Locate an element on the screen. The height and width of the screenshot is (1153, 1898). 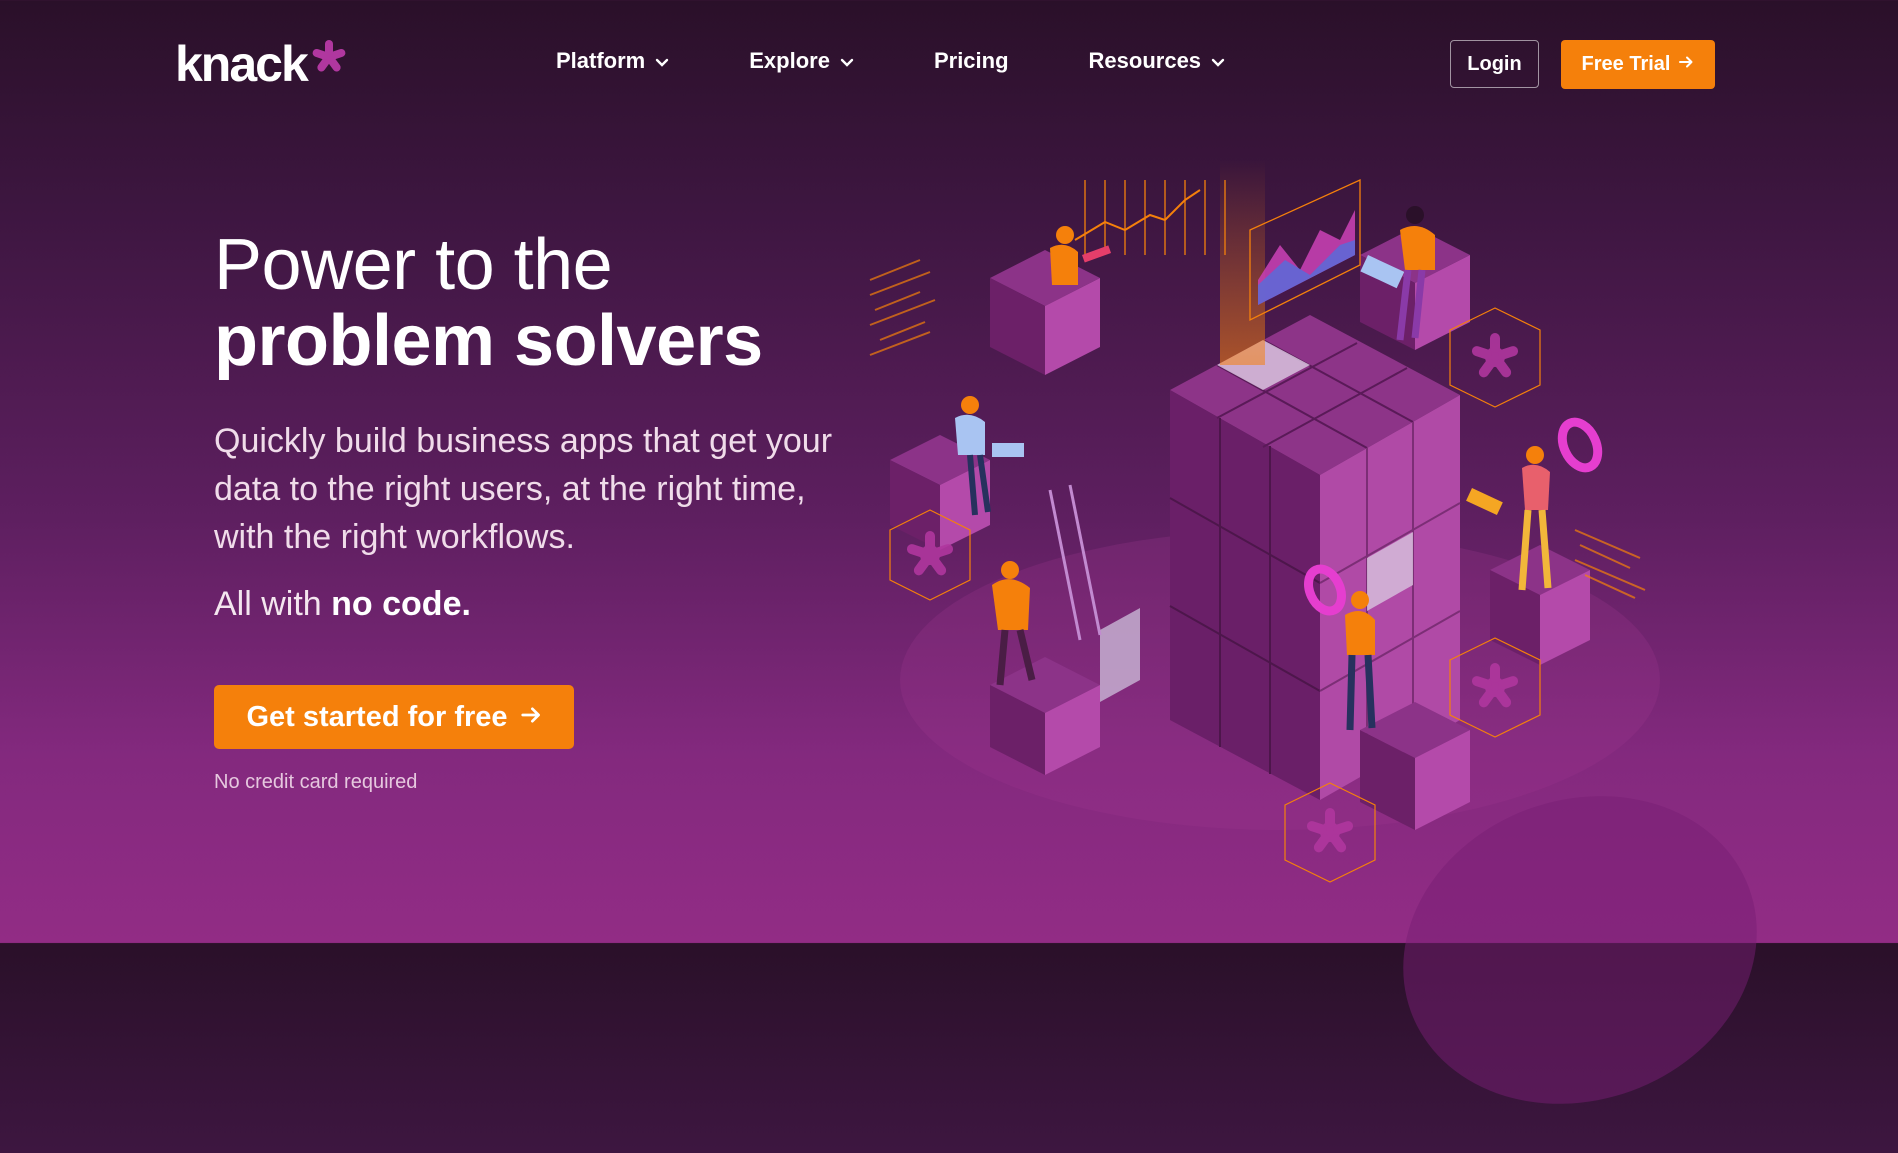
no-credit-card-note: No credit card required is located at coordinates (316, 782).